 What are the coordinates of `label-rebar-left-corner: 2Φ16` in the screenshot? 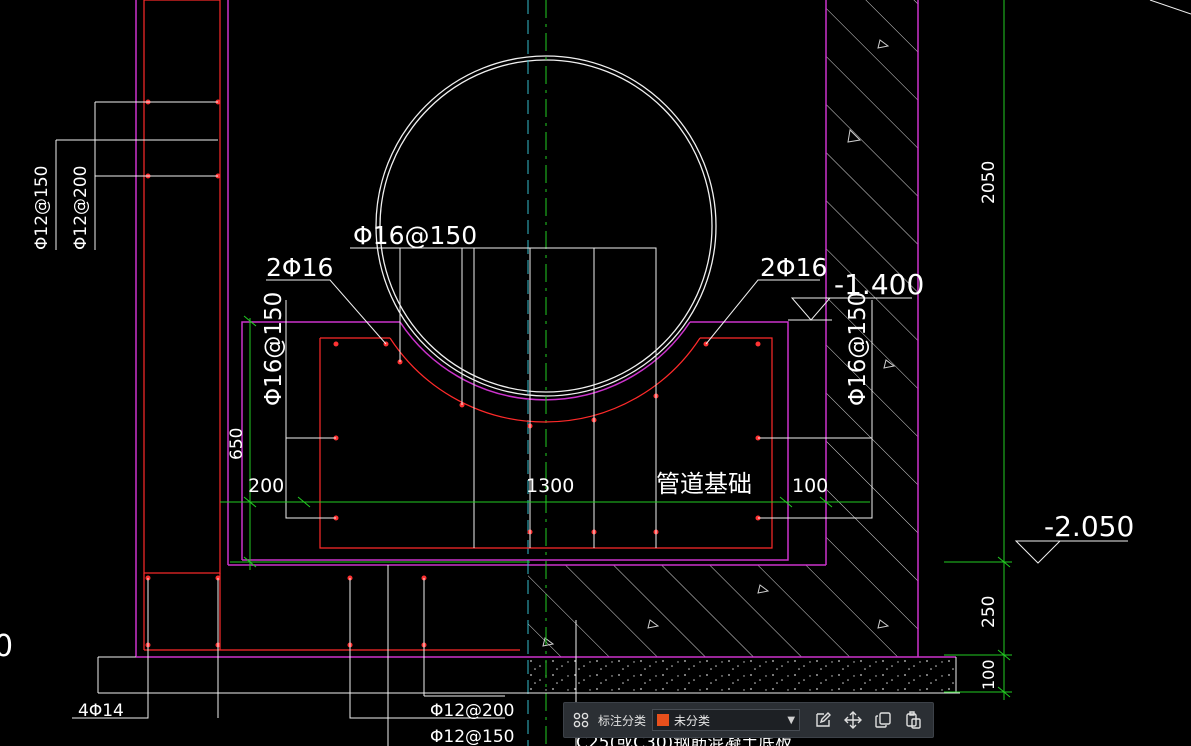 It's located at (299, 267).